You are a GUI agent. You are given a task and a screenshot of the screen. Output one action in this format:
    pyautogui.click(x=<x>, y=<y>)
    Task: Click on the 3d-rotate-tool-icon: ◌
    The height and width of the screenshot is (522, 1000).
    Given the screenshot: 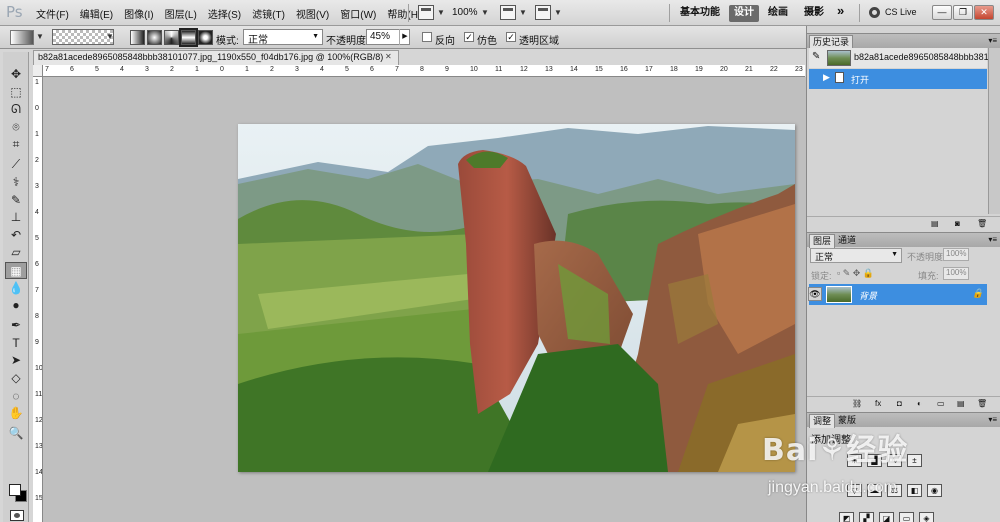 What is the action you would take?
    pyautogui.click(x=16, y=396)
    